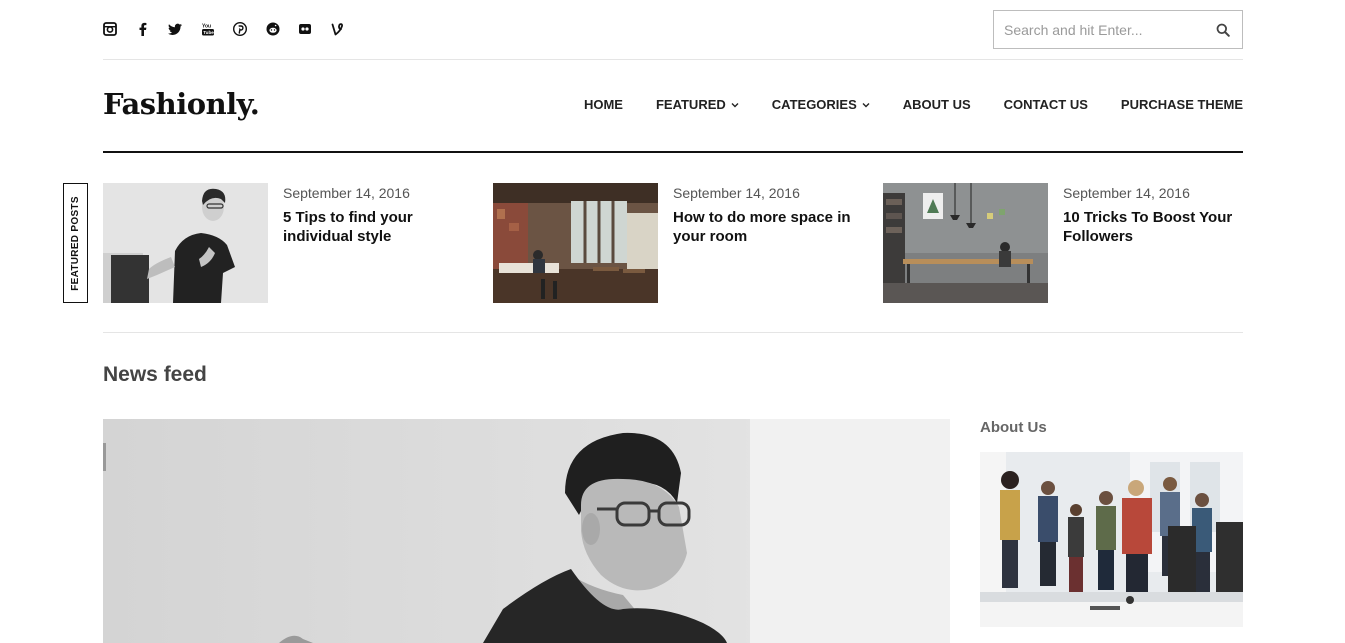 The height and width of the screenshot is (643, 1345). Describe the element at coordinates (119, 29) in the screenshot. I see `instagram-icon` at that location.